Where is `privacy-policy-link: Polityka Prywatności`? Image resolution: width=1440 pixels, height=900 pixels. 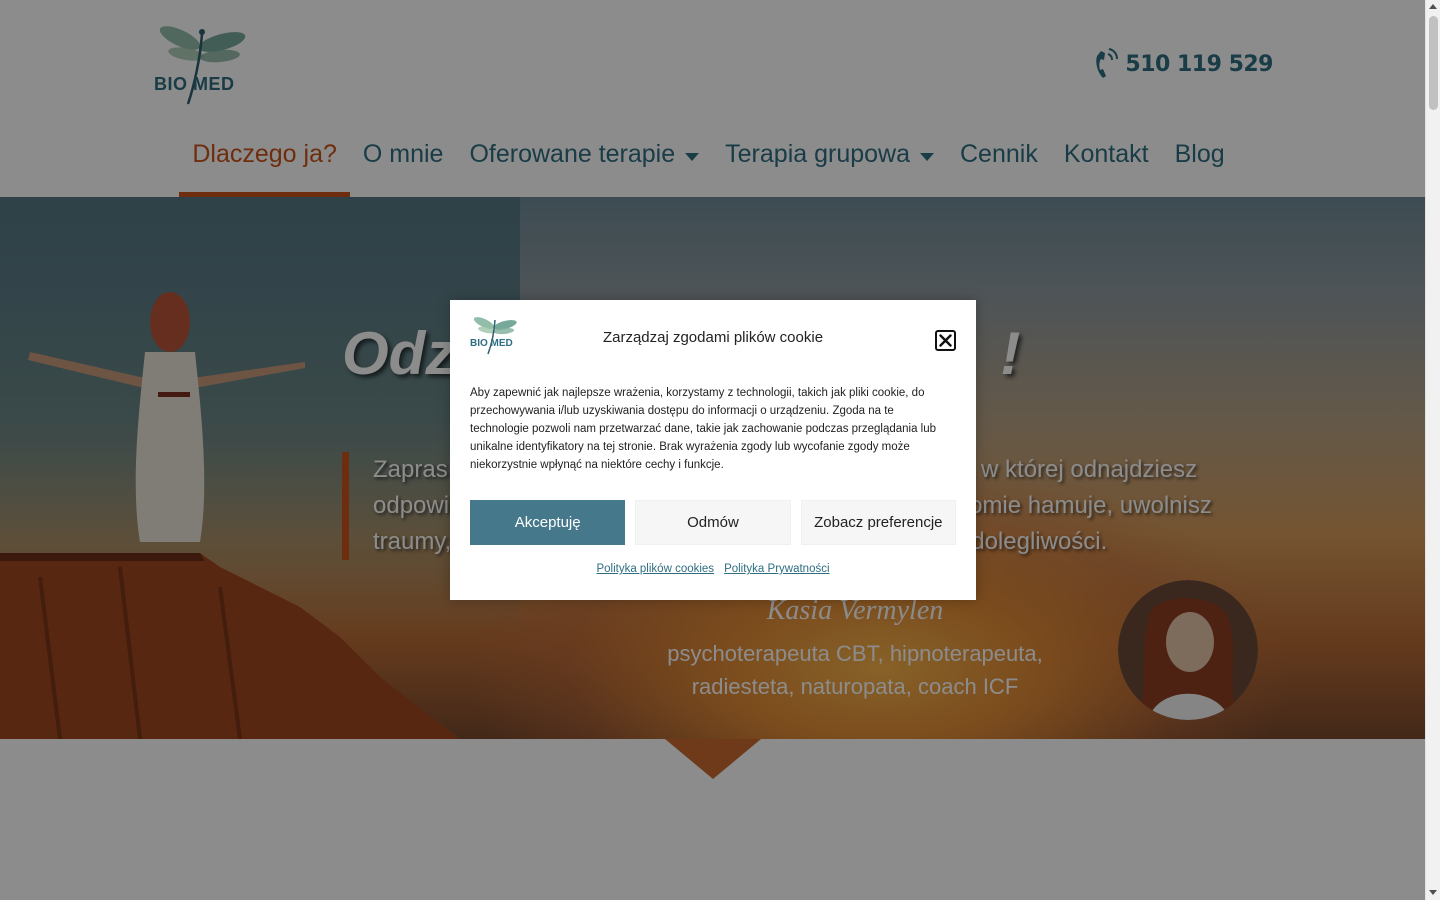 privacy-policy-link: Polityka Prywatności is located at coordinates (776, 569).